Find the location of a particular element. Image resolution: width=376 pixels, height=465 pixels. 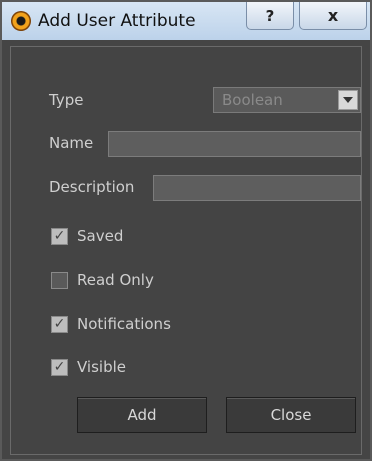

visible-label: Visible is located at coordinates (101, 367).